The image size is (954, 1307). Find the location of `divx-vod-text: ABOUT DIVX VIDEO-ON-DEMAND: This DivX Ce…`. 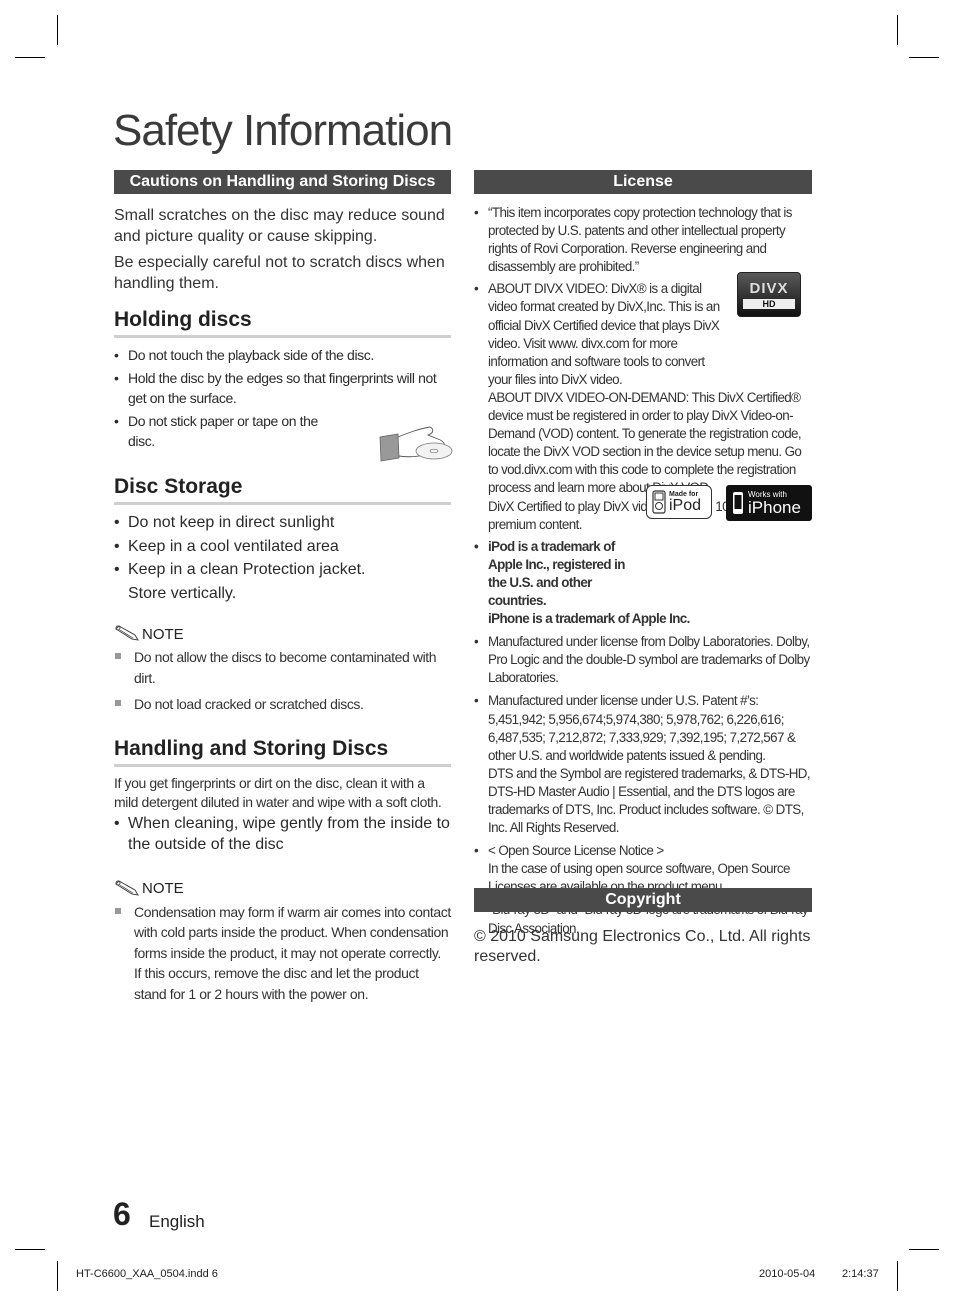

divx-vod-text: ABOUT DIVX VIDEO-ON-DEMAND: This DivX Ce… is located at coordinates (645, 442).